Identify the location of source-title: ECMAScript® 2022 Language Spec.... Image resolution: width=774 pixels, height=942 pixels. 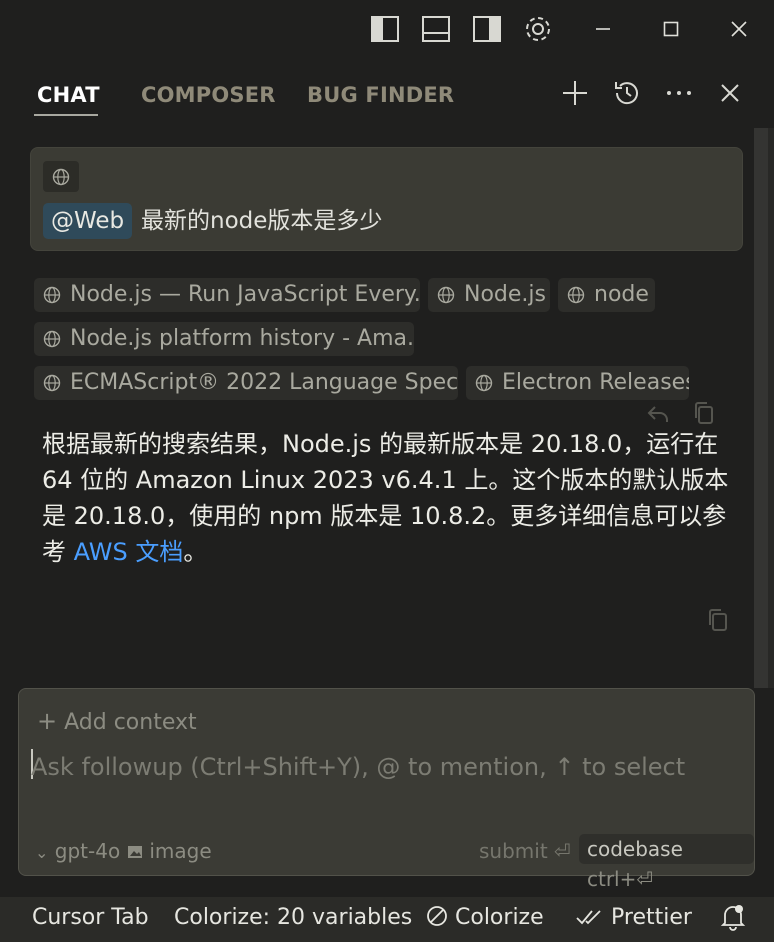
(264, 382).